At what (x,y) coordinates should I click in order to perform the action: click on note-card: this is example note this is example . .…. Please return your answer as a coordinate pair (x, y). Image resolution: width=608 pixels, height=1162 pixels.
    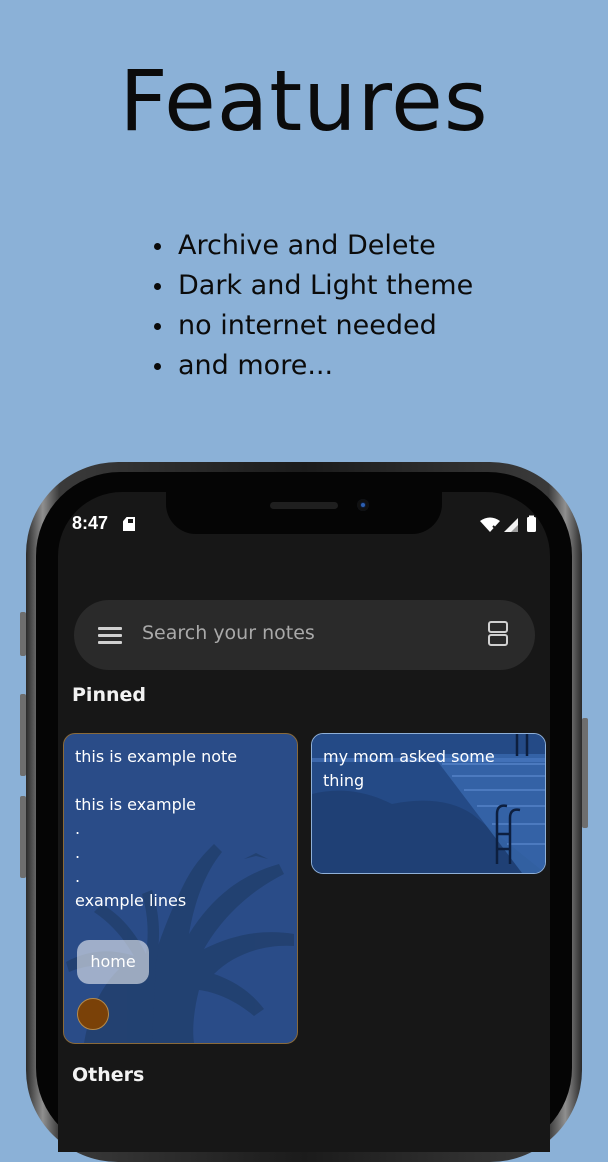
    Looking at the image, I should click on (180, 888).